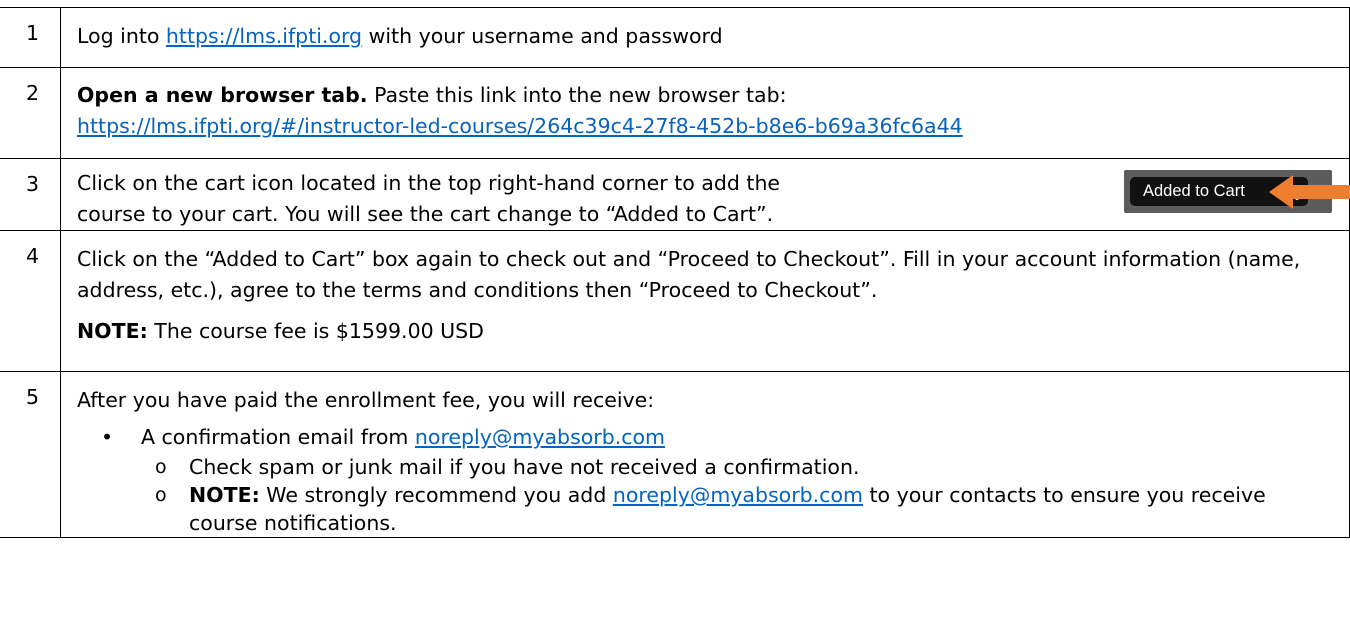 The width and height of the screenshot is (1350, 635). Describe the element at coordinates (264, 36) in the screenshot. I see `lms-login-link: https://lms.ifpti.org` at that location.